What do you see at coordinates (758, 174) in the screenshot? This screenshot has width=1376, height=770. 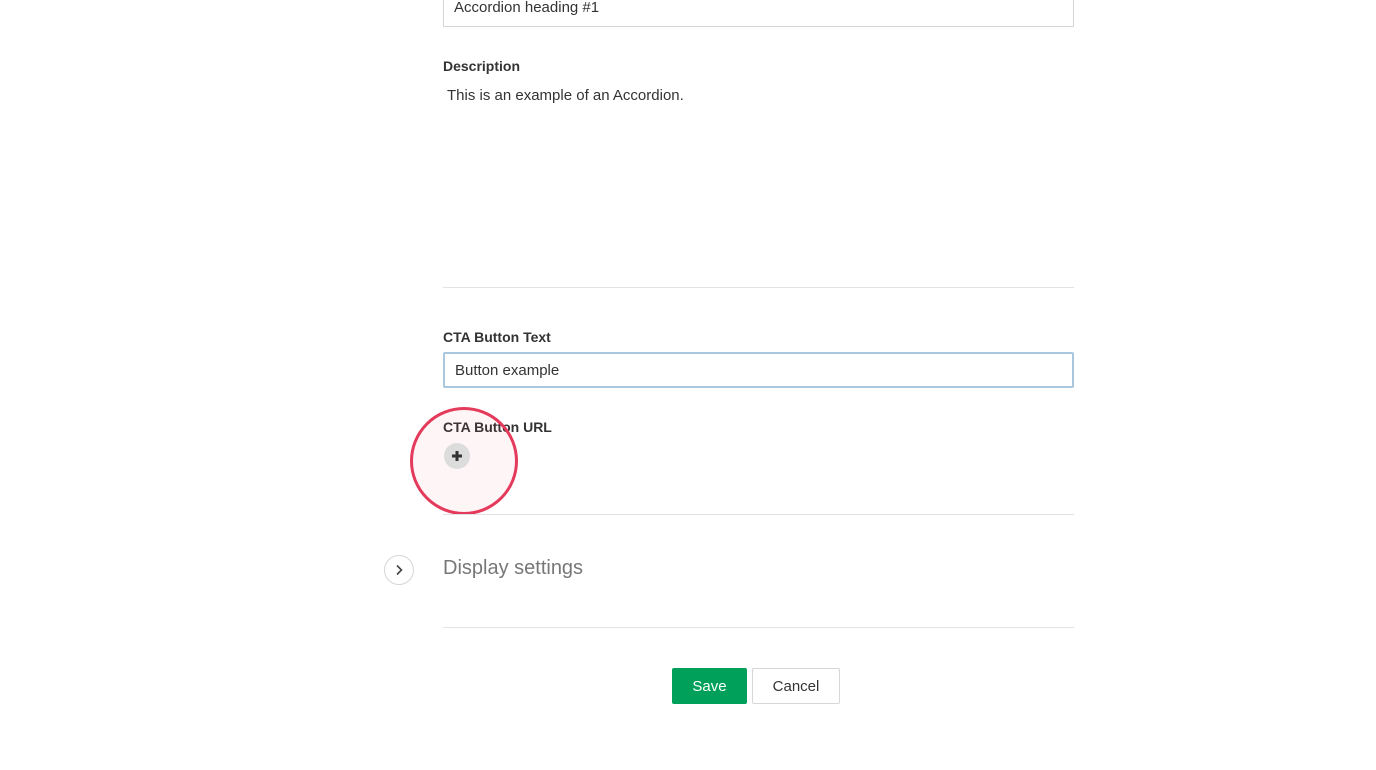 I see `description-editor: This is an example of an Accordion.` at bounding box center [758, 174].